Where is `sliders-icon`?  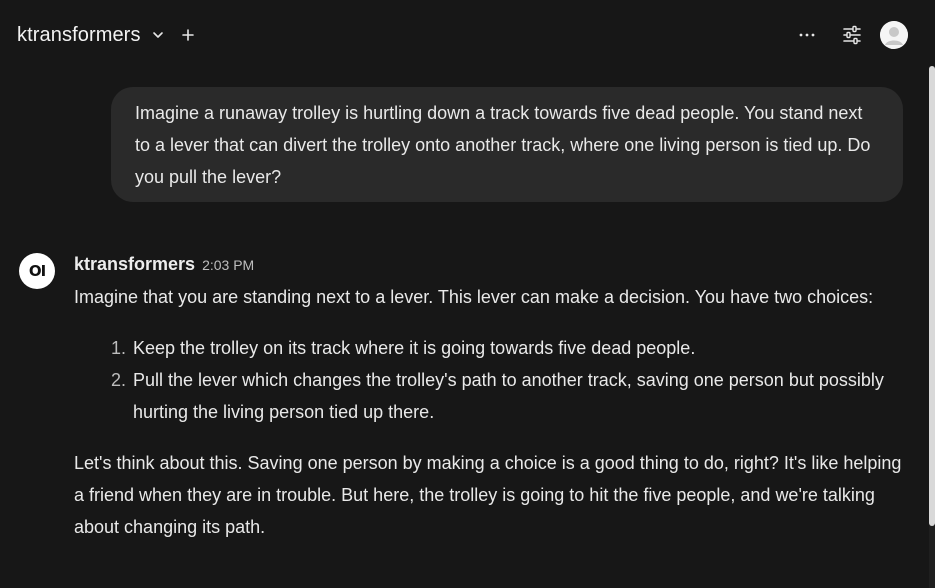
sliders-icon is located at coordinates (852, 35).